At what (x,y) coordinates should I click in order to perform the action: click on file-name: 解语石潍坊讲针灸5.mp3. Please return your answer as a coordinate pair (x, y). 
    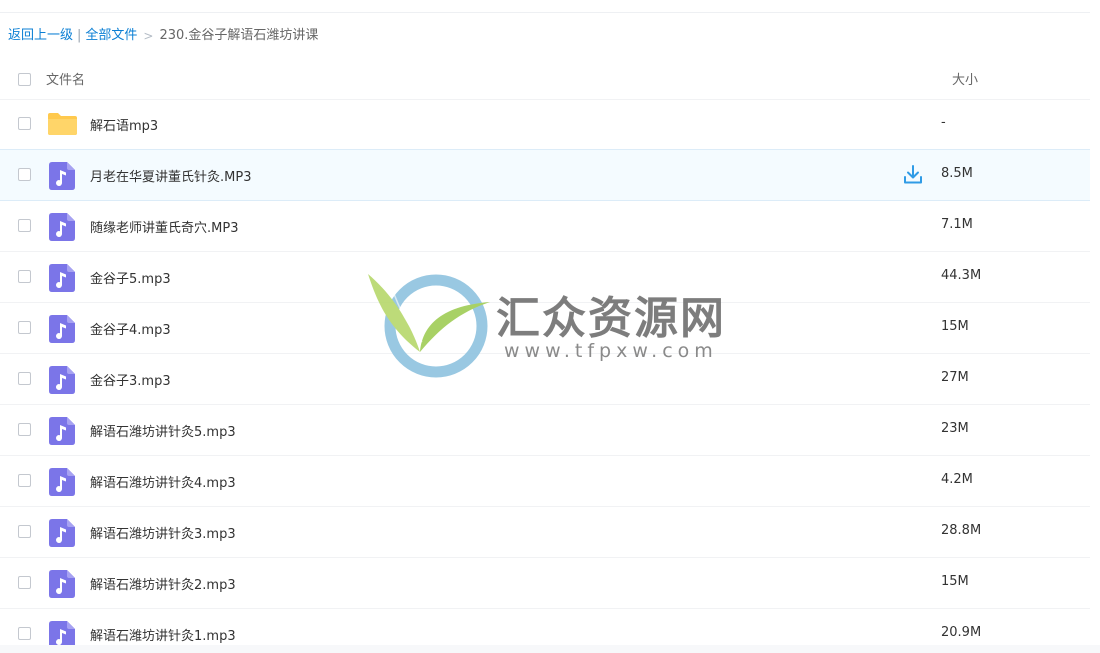
    Looking at the image, I should click on (163, 430).